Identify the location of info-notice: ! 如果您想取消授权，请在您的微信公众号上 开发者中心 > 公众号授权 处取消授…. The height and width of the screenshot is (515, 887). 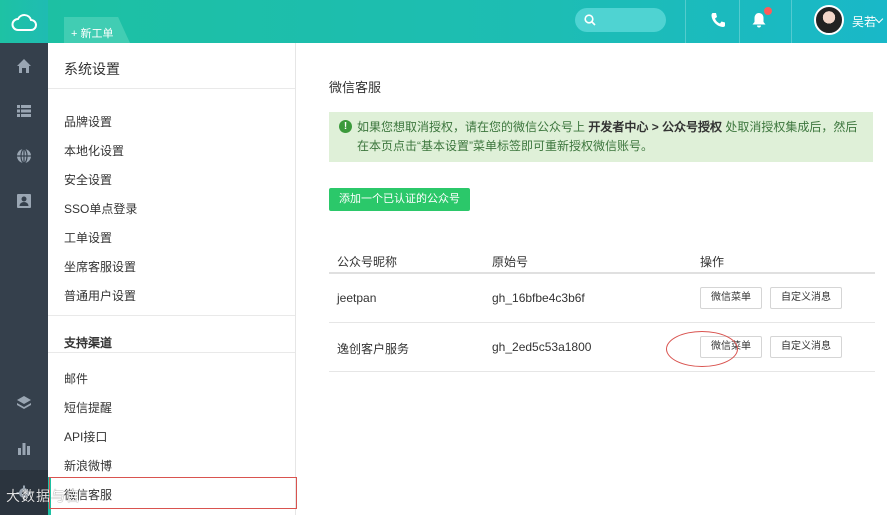
(601, 137).